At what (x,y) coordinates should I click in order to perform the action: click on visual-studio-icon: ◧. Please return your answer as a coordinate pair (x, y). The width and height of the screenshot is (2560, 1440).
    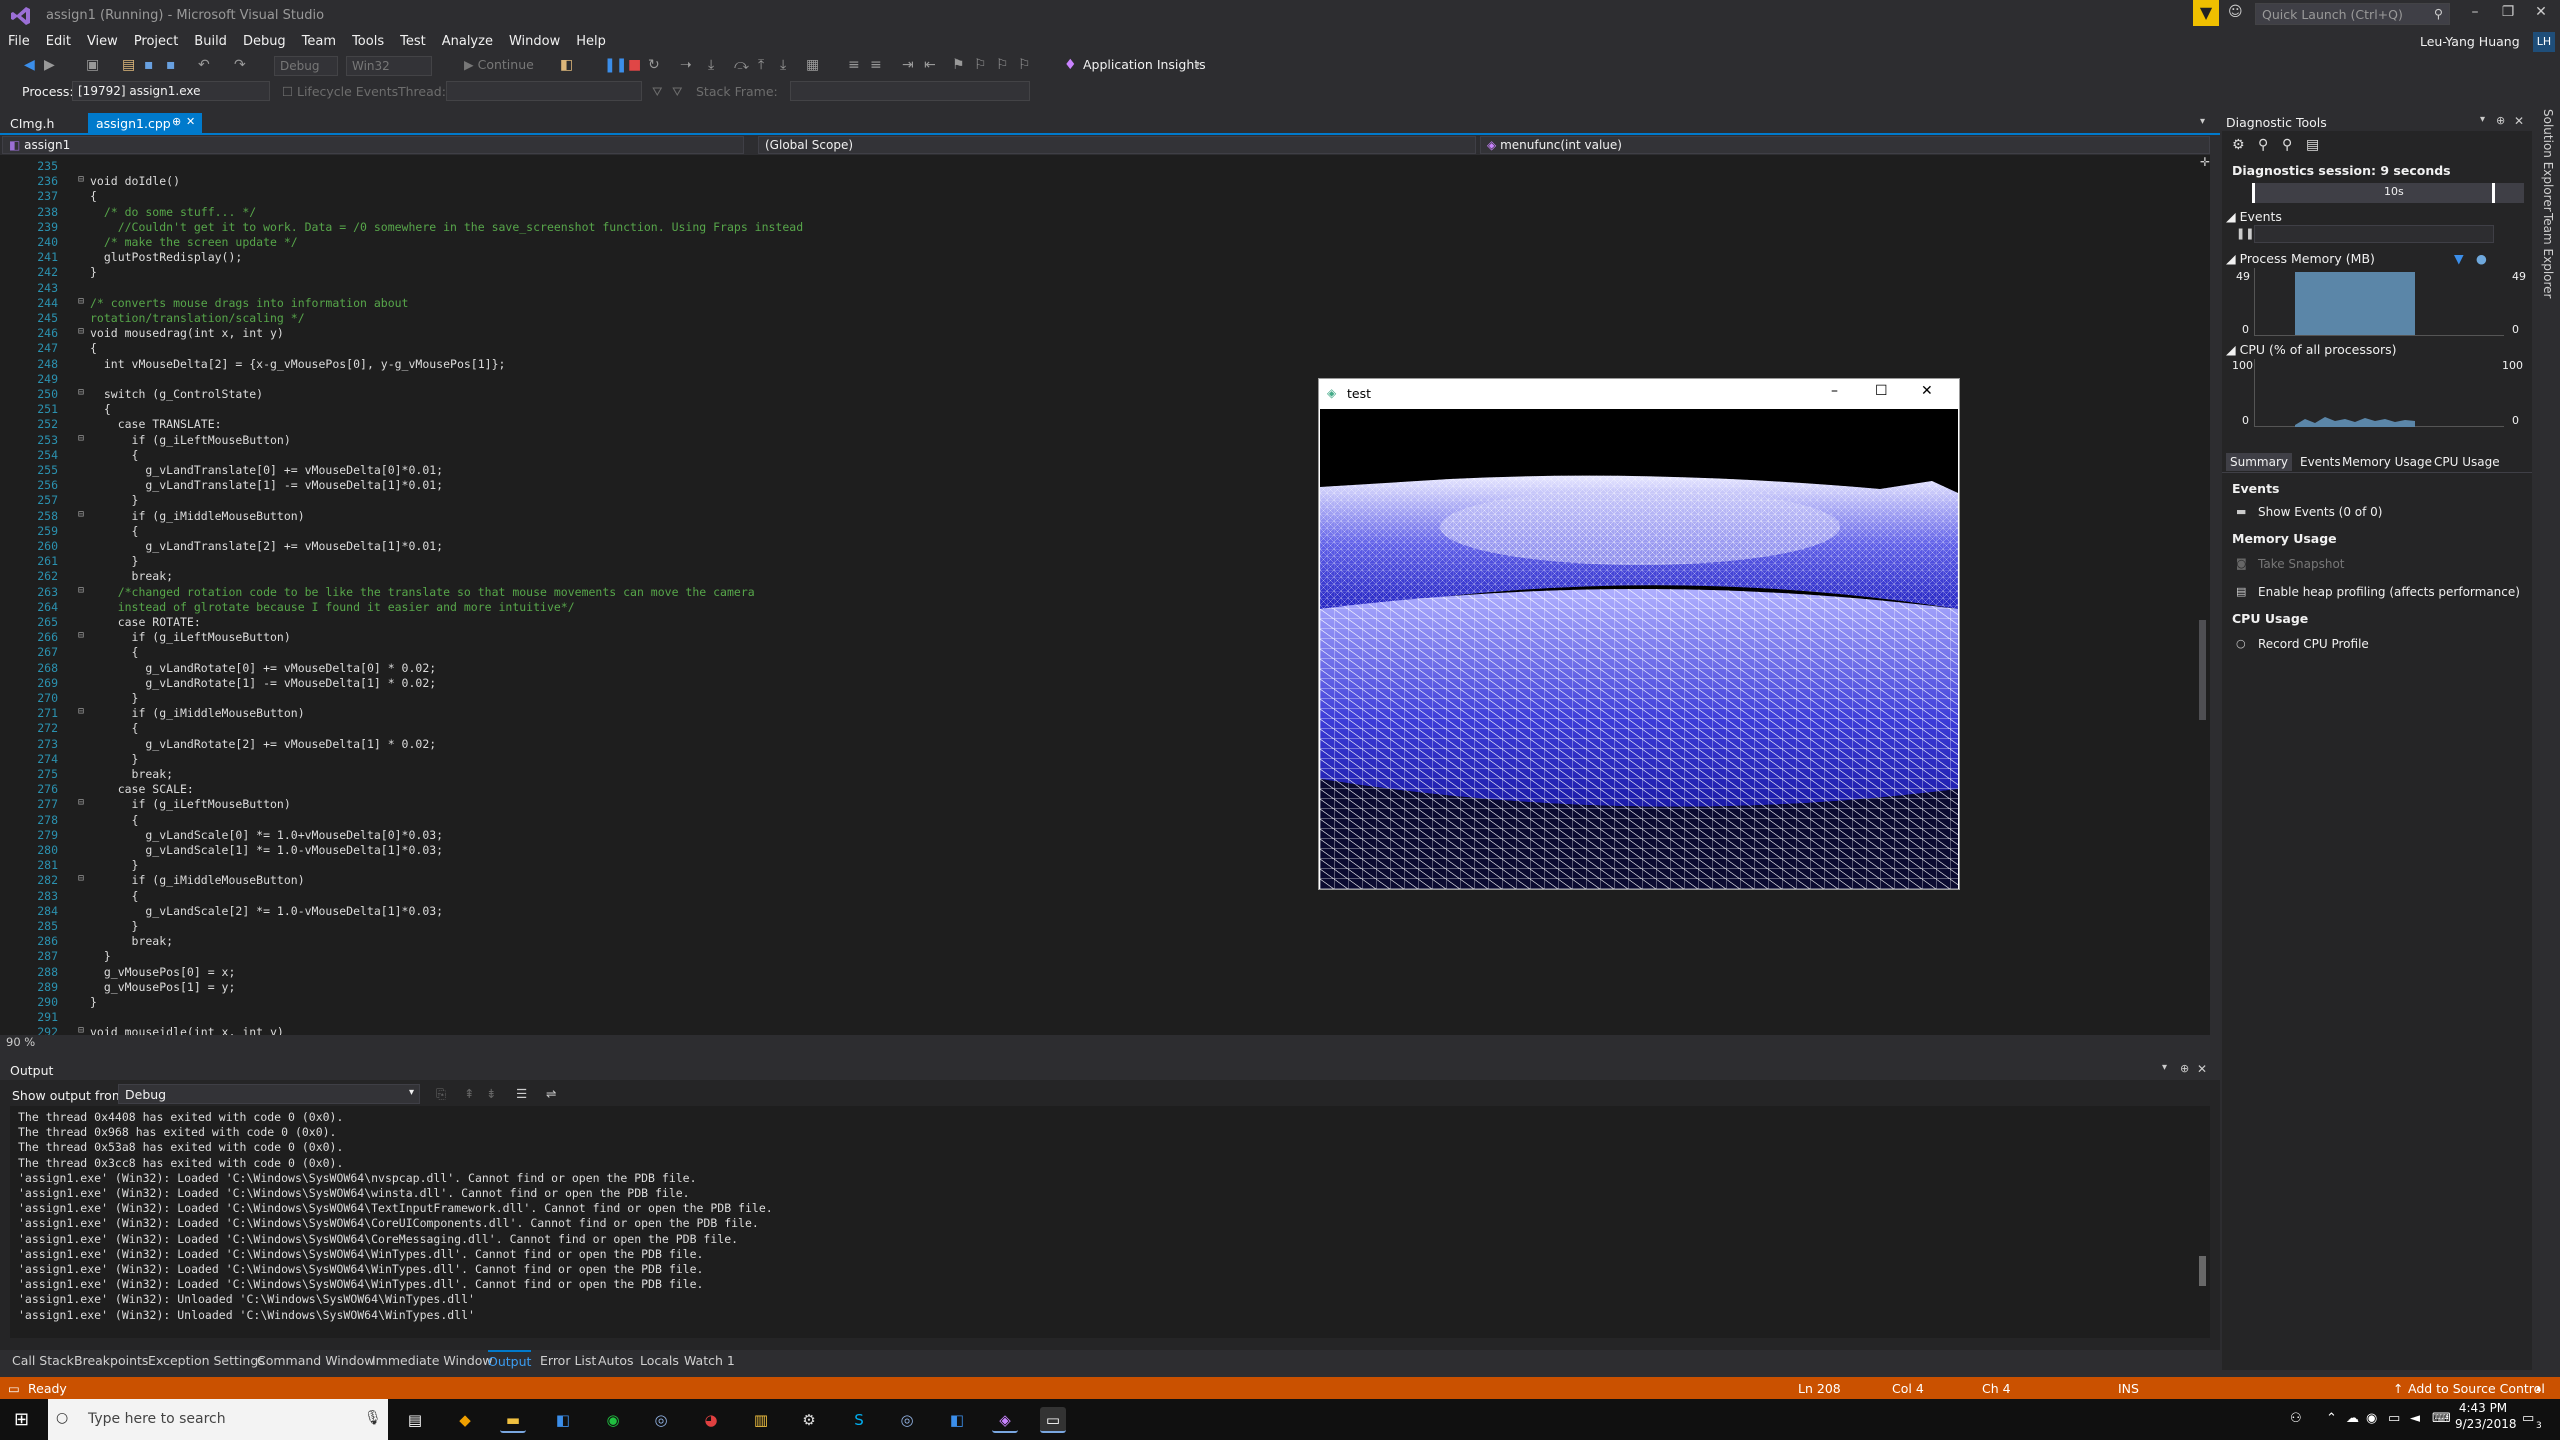
    Looking at the image, I should click on (957, 1420).